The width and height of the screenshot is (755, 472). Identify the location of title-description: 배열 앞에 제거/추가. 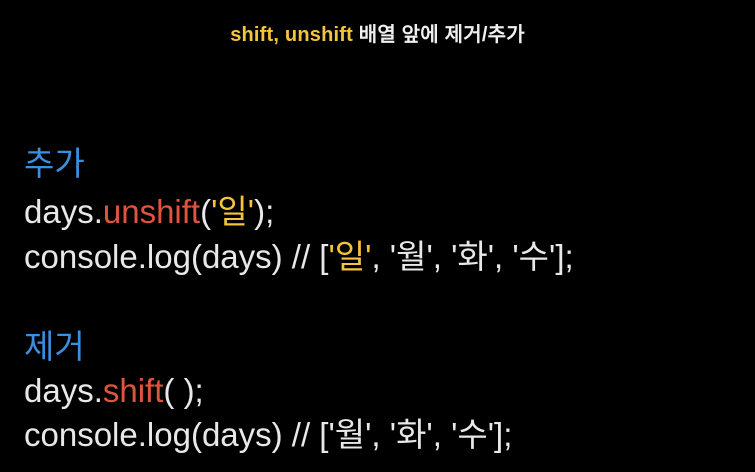
(438, 35).